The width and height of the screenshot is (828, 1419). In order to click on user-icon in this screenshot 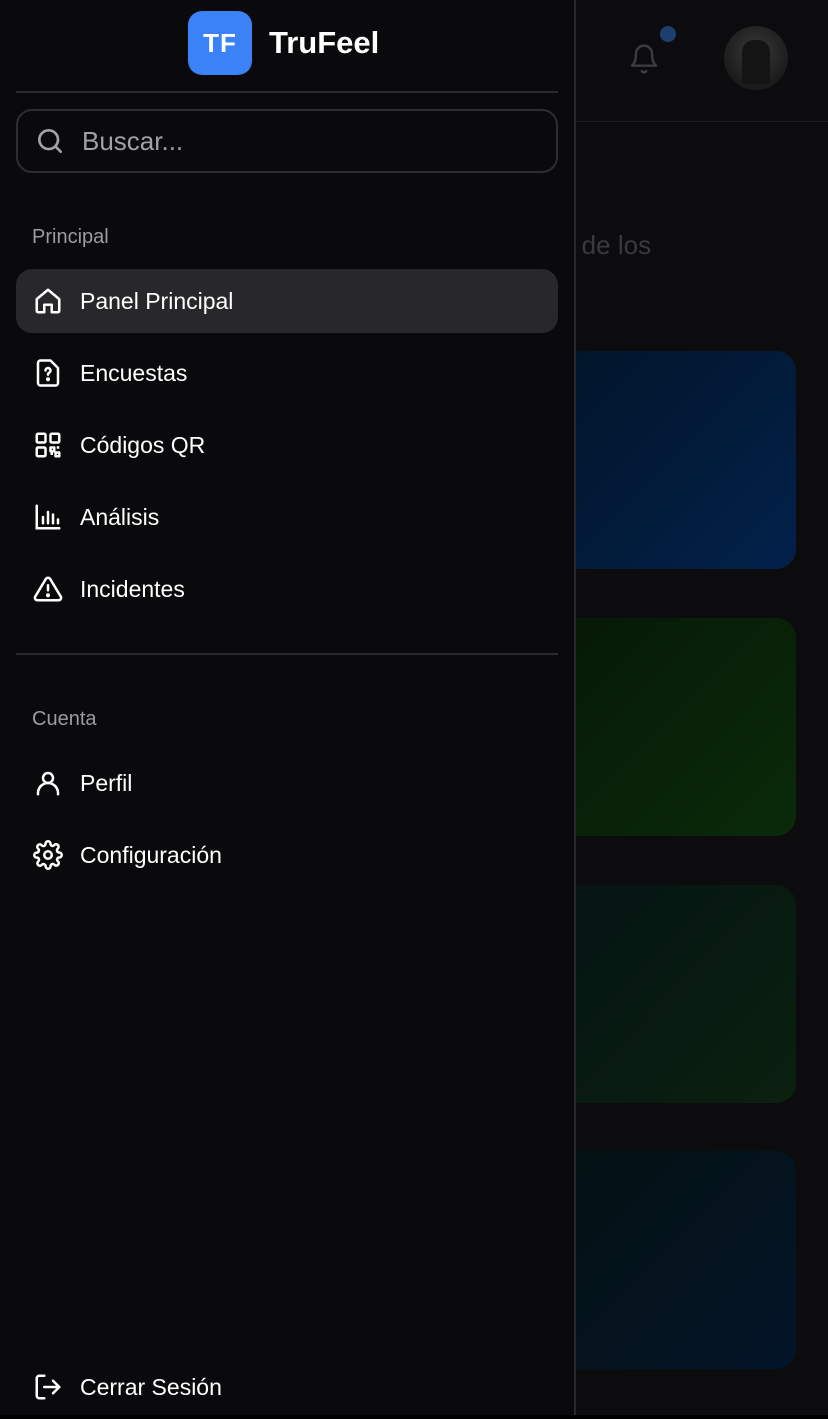, I will do `click(48, 783)`.